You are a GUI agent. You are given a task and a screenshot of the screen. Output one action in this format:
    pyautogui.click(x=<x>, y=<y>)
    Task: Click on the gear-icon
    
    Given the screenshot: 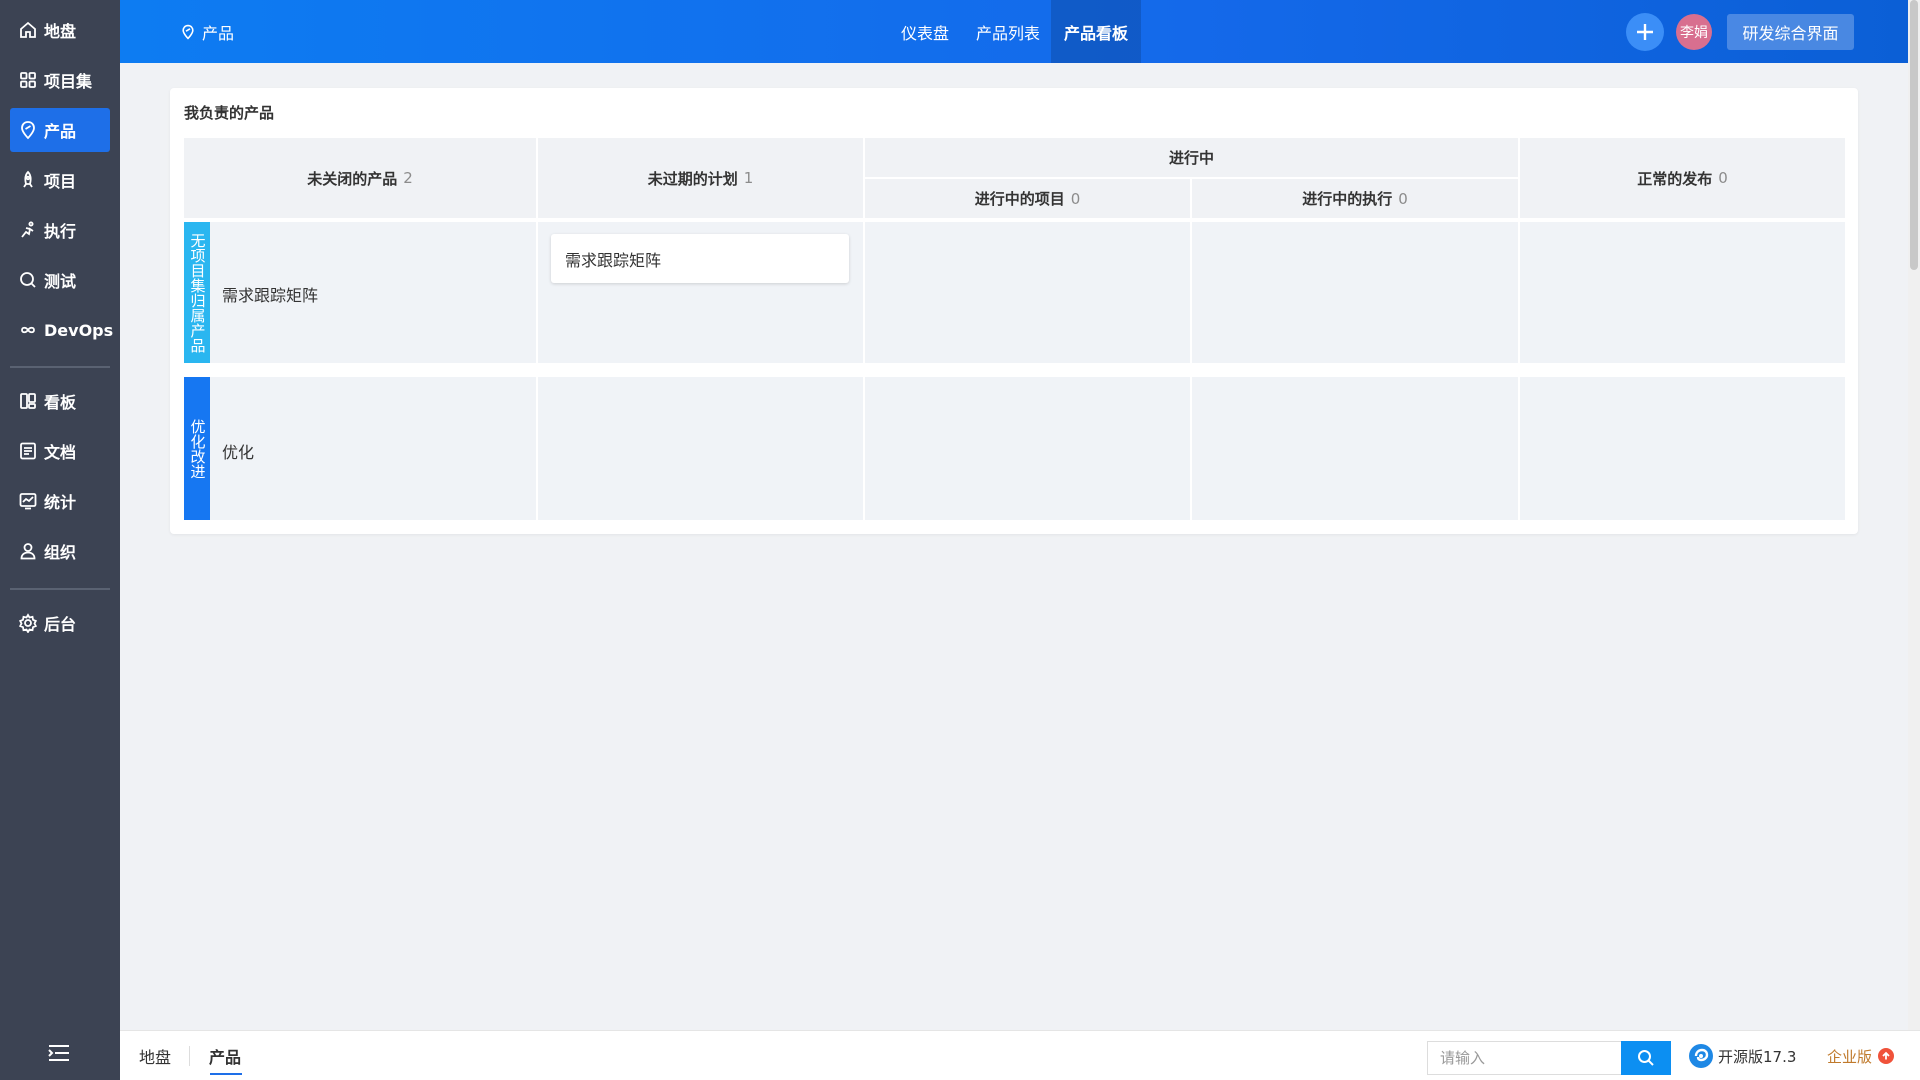 What is the action you would take?
    pyautogui.click(x=28, y=623)
    